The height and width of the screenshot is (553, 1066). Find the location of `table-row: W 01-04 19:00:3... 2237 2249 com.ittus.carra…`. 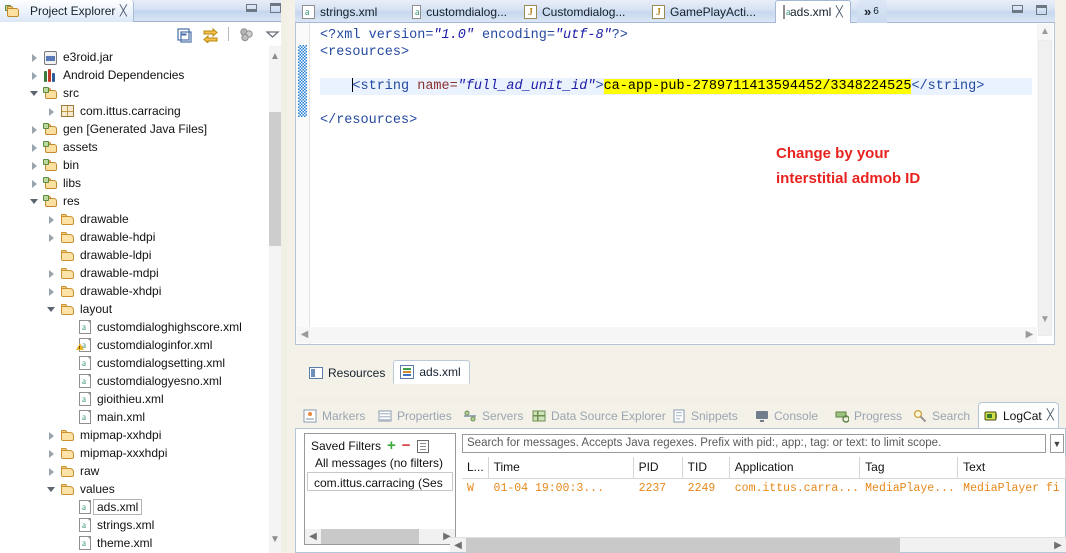

table-row: W 01-04 19:00:3... 2237 2249 com.ittus.carra… is located at coordinates (764, 489).